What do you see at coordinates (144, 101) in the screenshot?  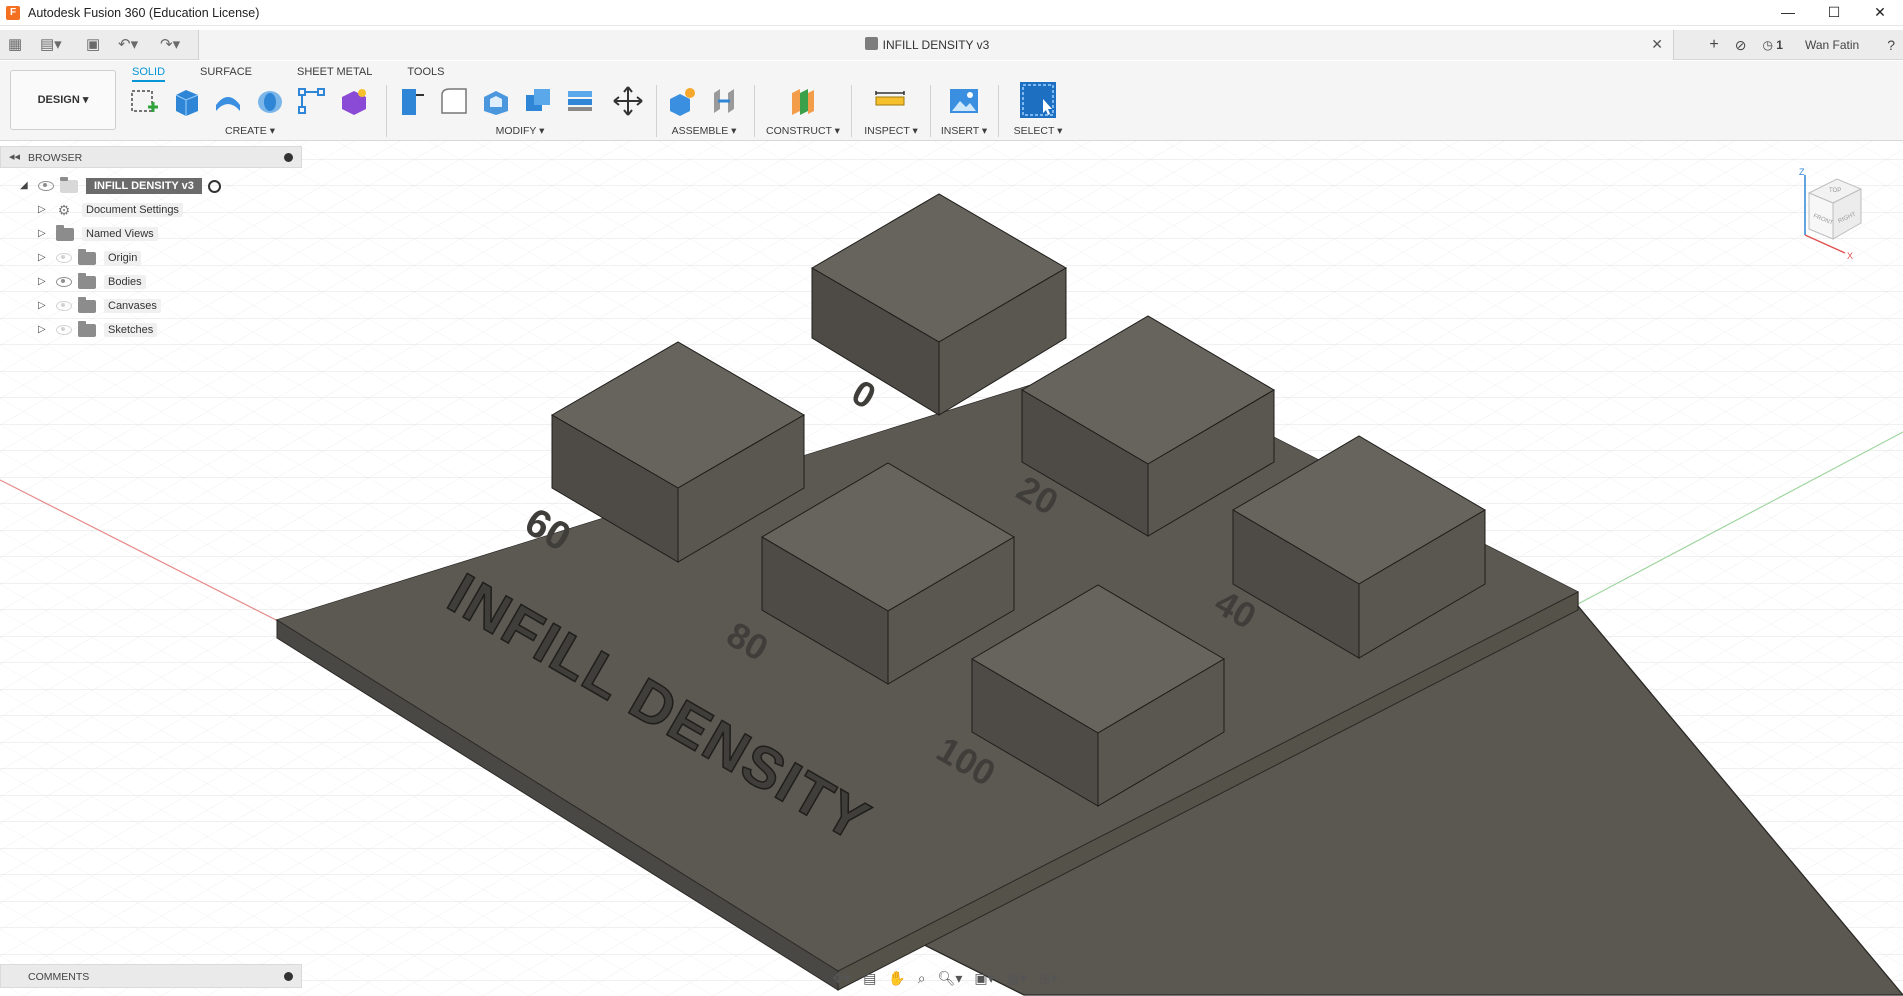 I see `create-sketch-icon` at bounding box center [144, 101].